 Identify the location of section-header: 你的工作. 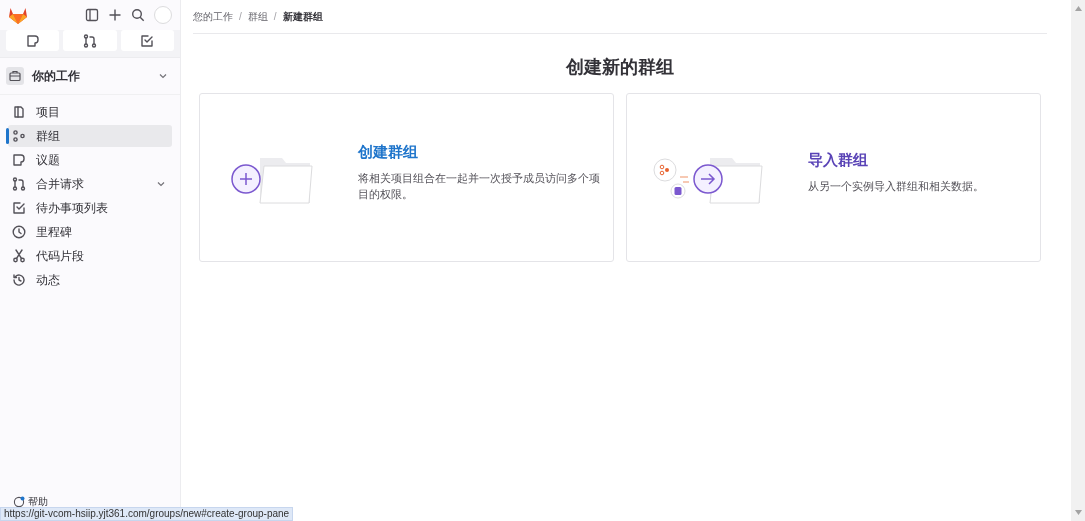
(90, 76).